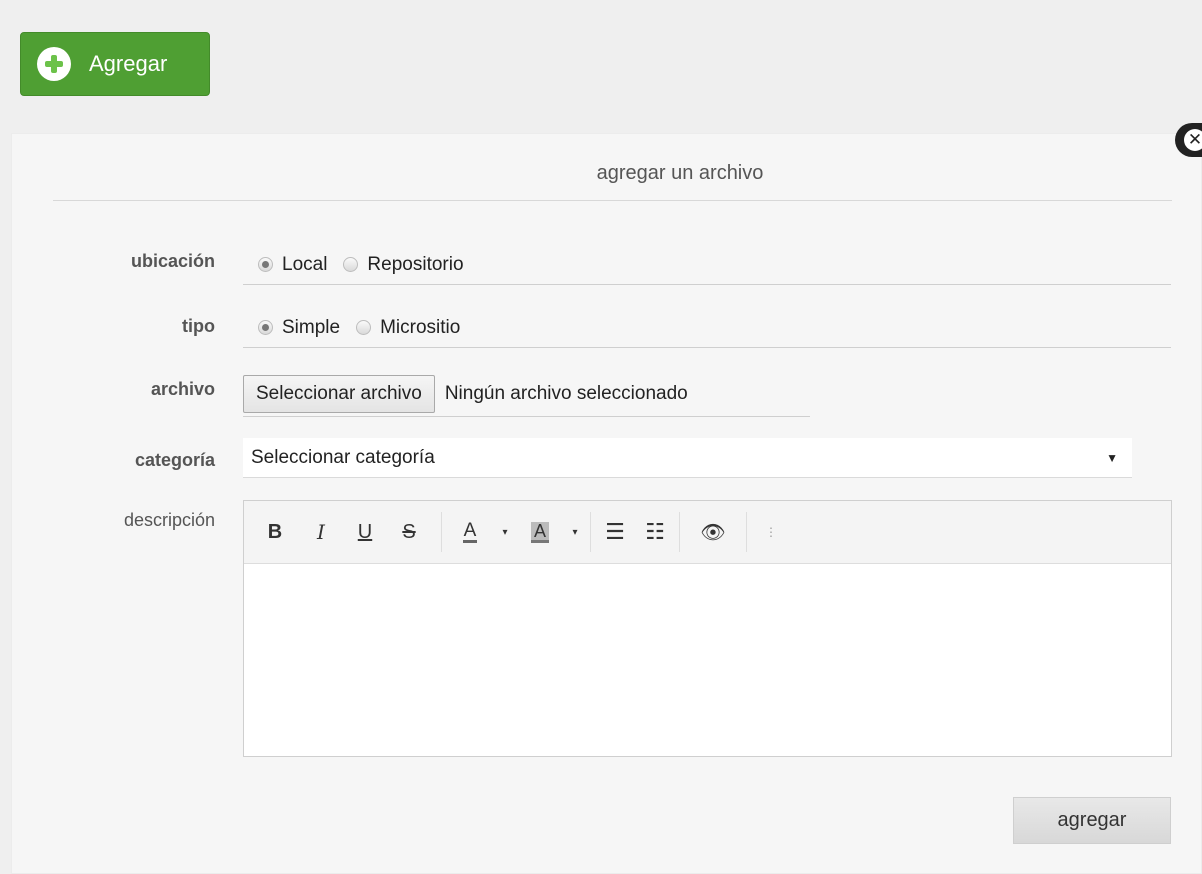  What do you see at coordinates (612, 200) in the screenshot?
I see `title-divider` at bounding box center [612, 200].